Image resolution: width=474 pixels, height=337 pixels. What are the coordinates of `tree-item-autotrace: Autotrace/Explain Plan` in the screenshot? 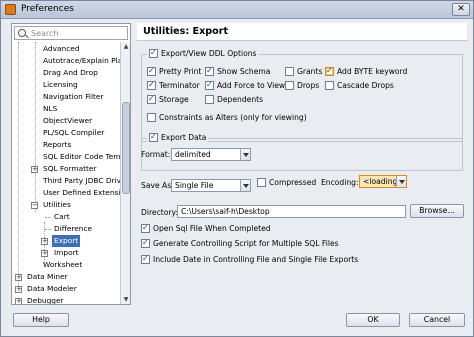 It's located at (81, 61).